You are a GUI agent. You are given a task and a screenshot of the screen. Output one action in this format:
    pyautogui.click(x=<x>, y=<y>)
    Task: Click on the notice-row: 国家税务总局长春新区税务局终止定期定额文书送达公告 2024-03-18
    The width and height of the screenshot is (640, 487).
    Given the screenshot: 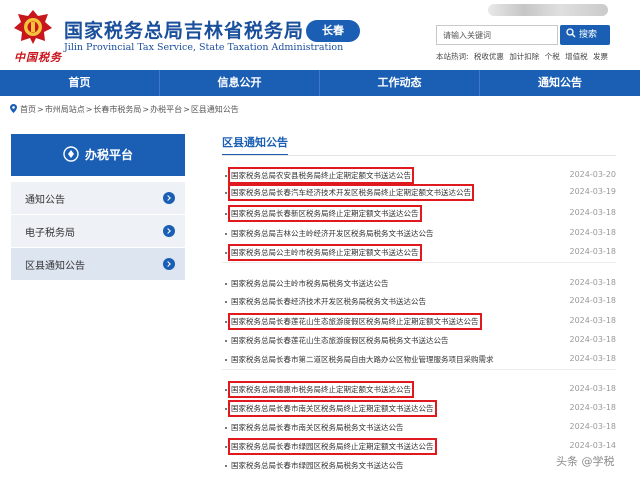 What is the action you would take?
    pyautogui.click(x=419, y=213)
    